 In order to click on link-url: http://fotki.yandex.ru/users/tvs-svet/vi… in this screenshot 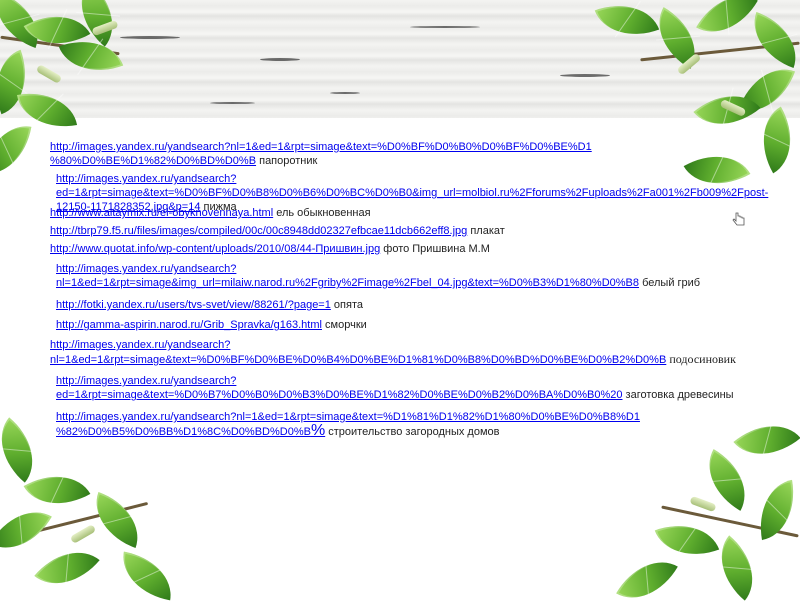, I will do `click(193, 305)`.